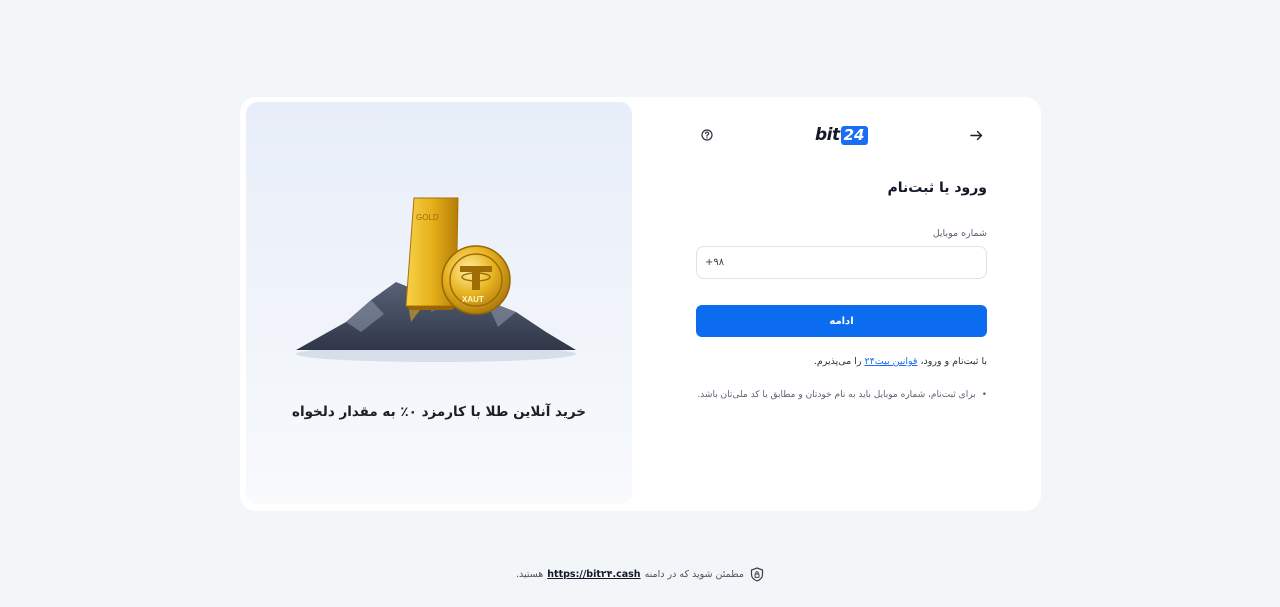  Describe the element at coordinates (959, 233) in the screenshot. I see `phone-label: شماره موبایل` at that location.